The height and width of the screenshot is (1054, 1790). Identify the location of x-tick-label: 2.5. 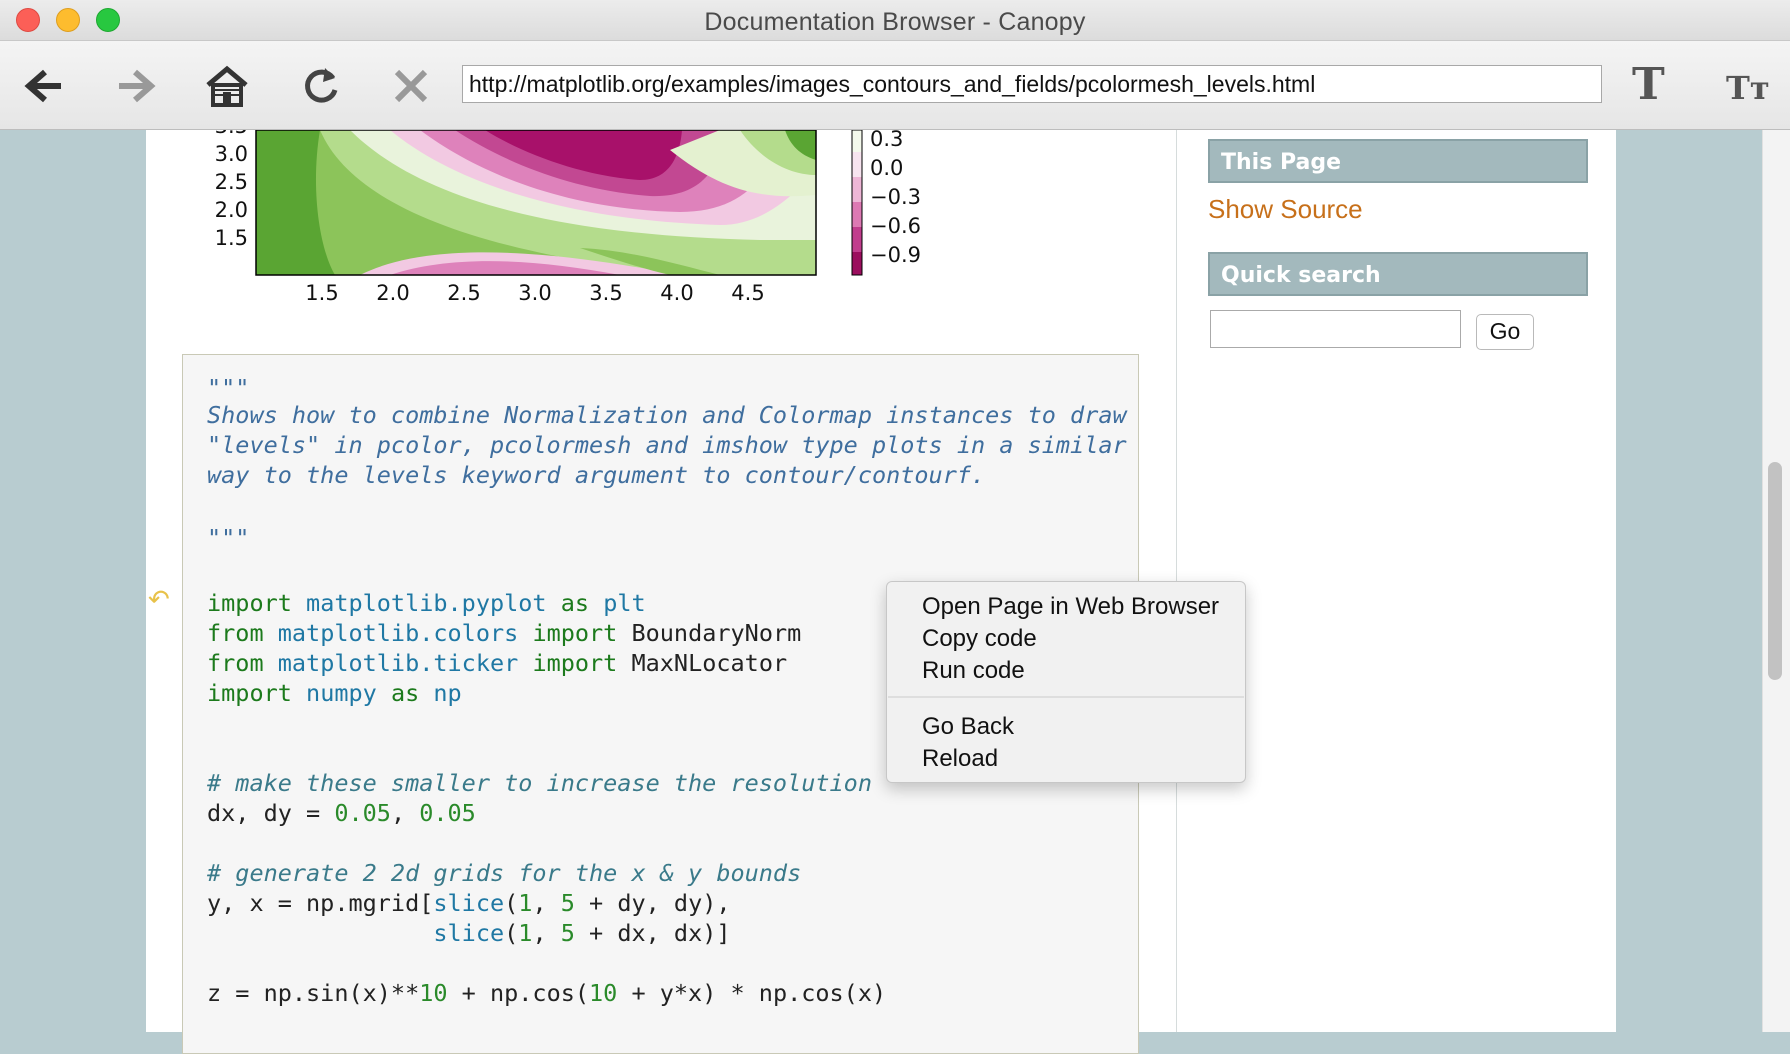
(463, 293).